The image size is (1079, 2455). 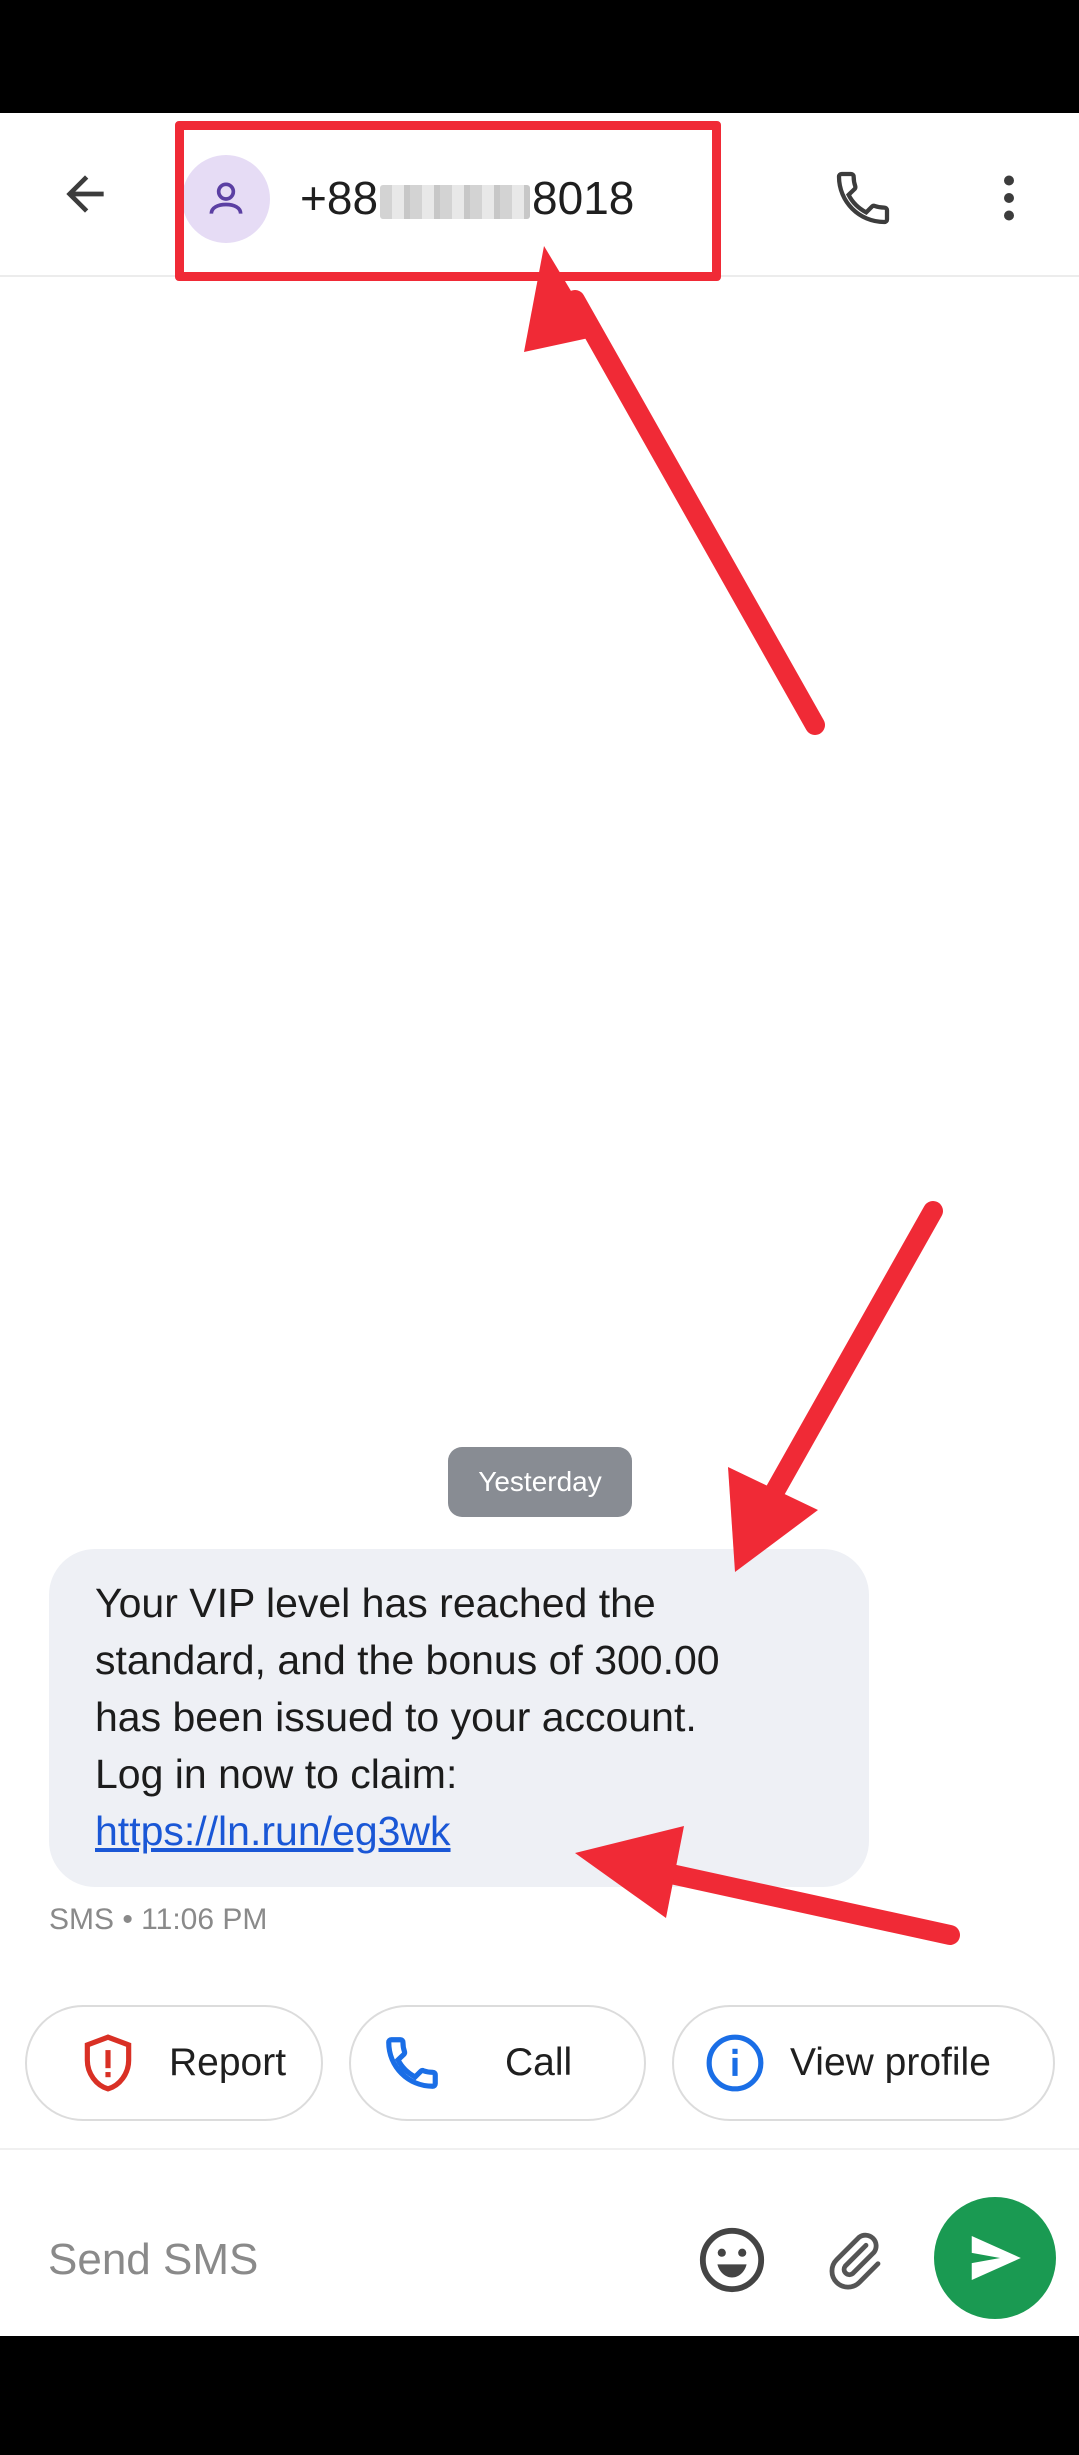 I want to click on report-label: Report, so click(x=228, y=2062).